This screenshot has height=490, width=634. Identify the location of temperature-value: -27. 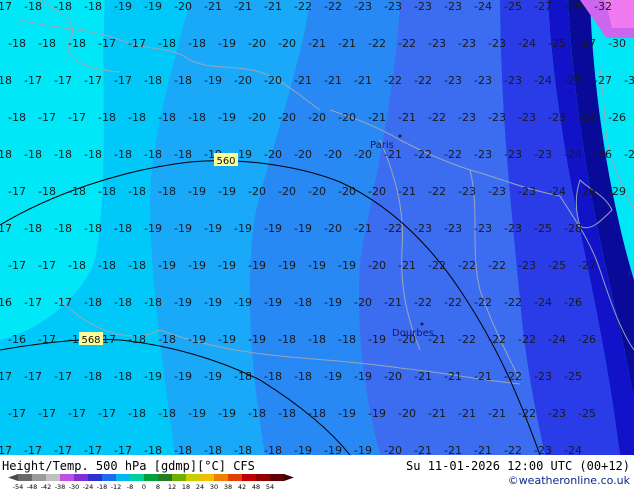
(603, 80).